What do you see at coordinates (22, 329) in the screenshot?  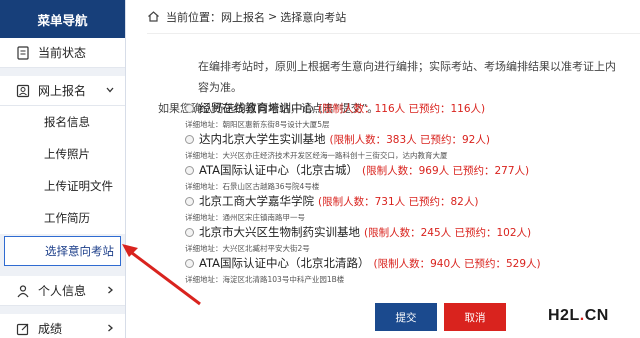 I see `edit-icon` at bounding box center [22, 329].